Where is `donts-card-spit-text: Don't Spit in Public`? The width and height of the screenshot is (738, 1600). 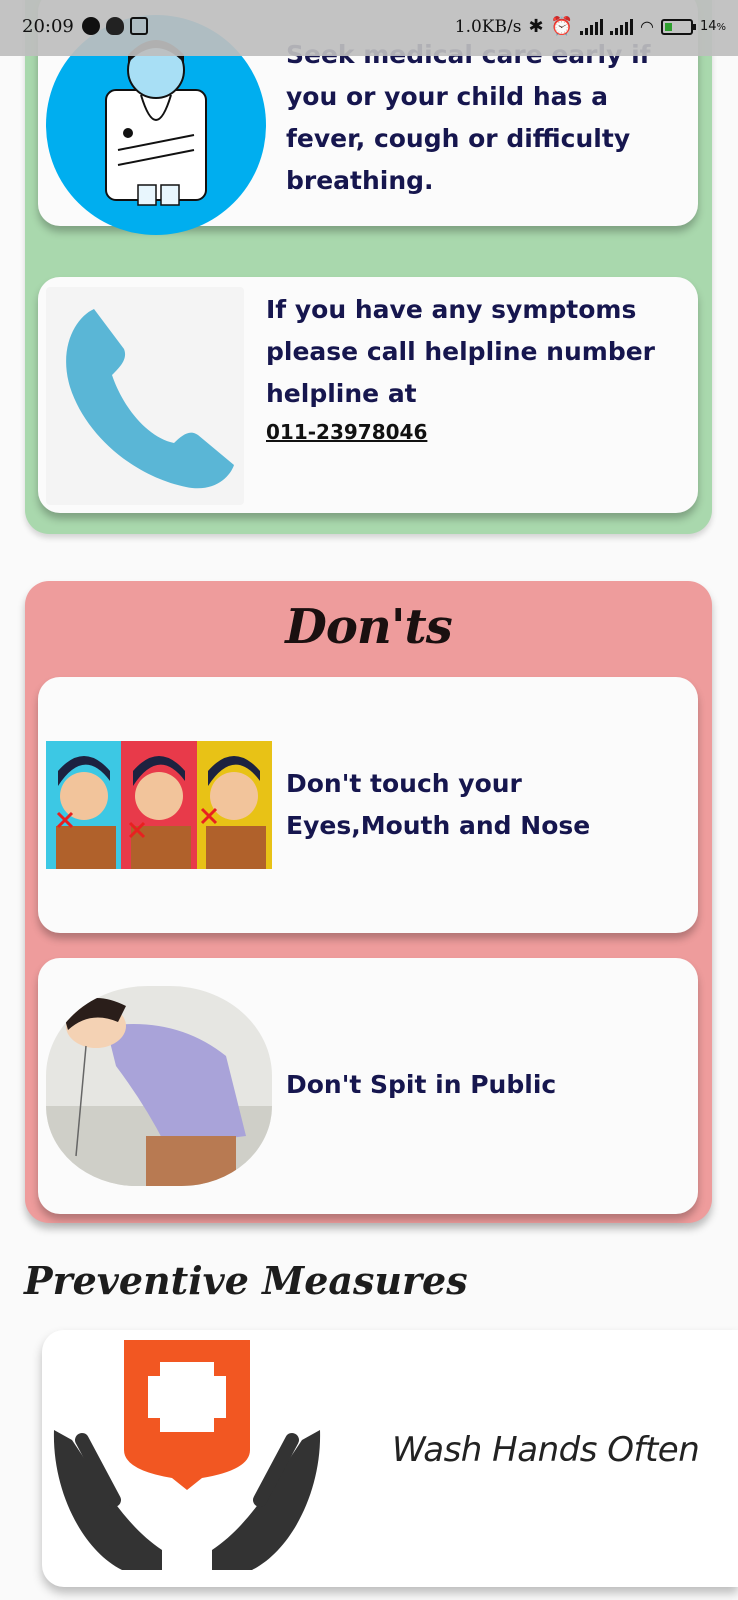
donts-card-spit-text: Don't Spit in Public is located at coordinates (421, 1084).